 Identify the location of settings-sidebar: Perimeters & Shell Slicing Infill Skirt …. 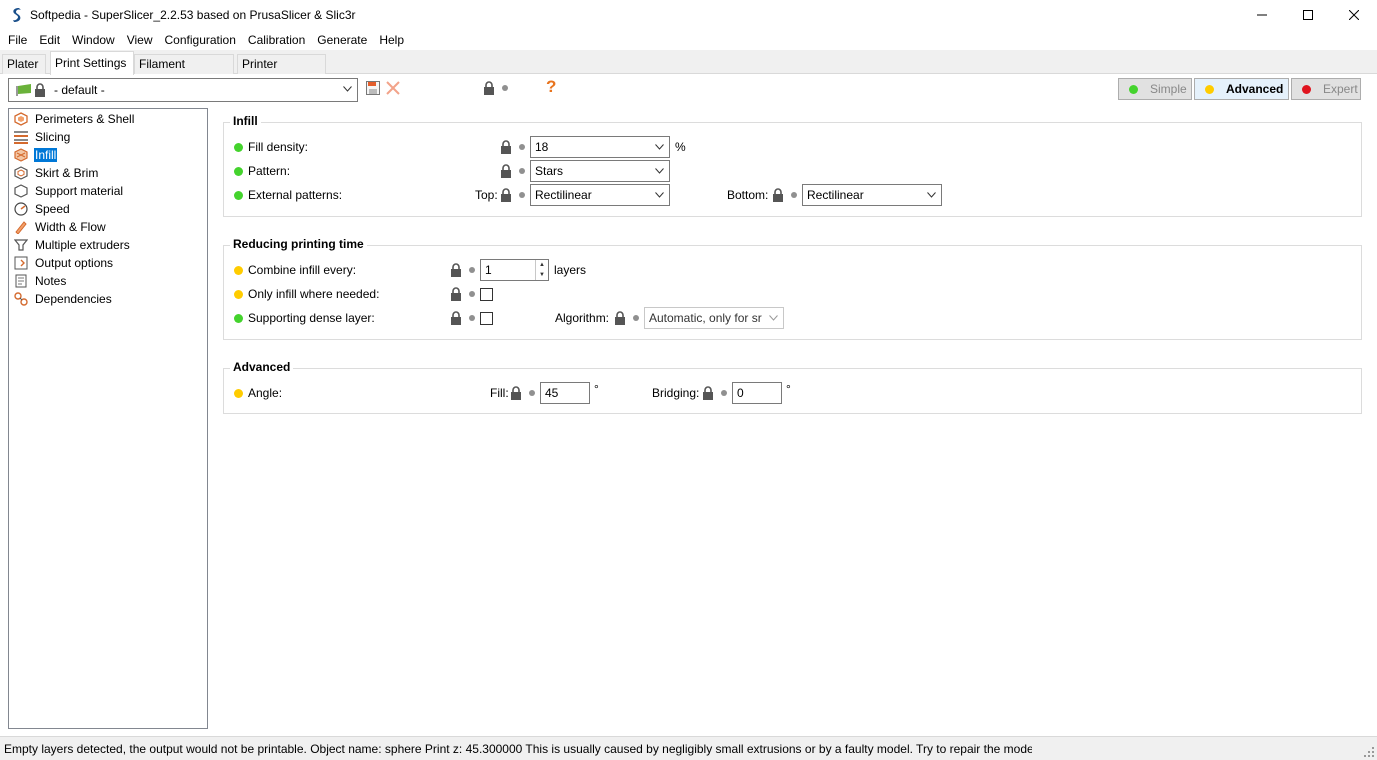
(108, 418).